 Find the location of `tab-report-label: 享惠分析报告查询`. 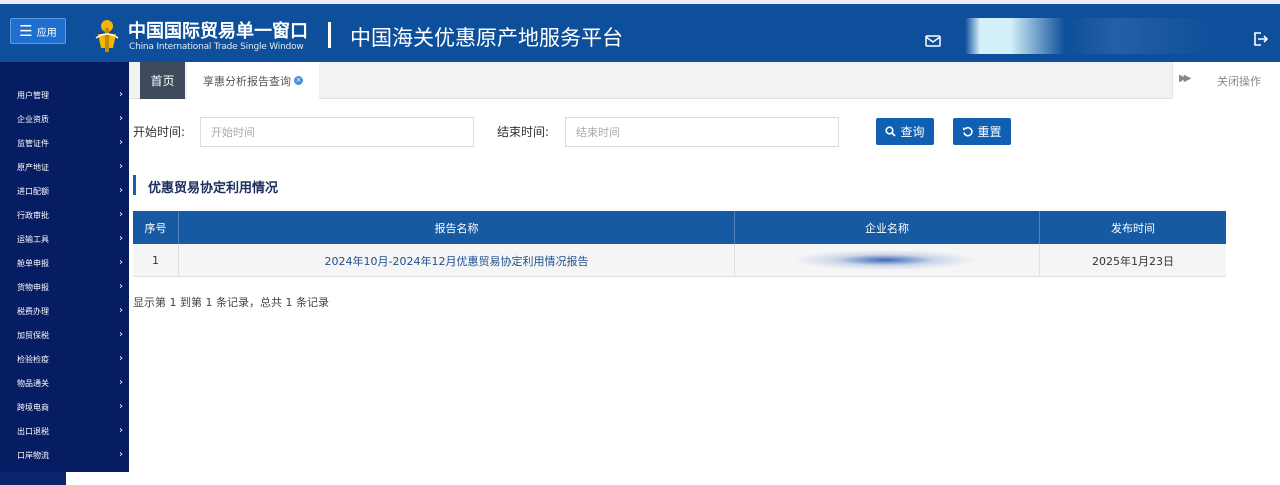

tab-report-label: 享惠分析报告查询 is located at coordinates (247, 81).